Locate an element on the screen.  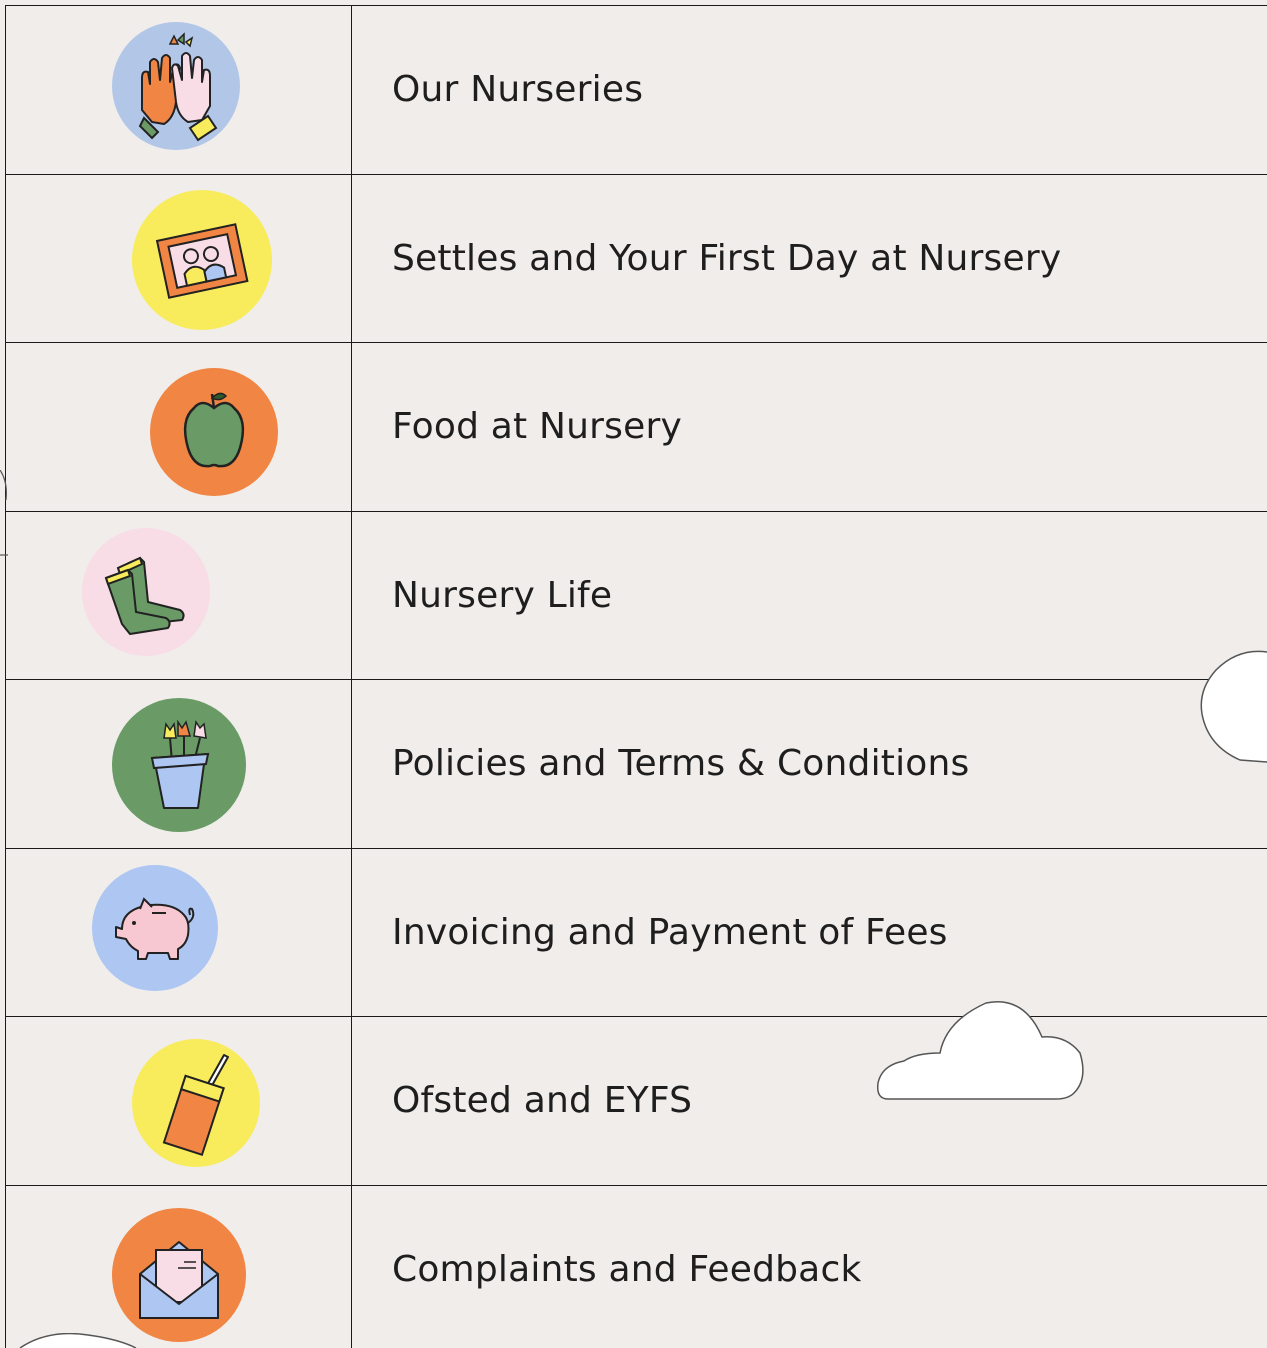
menu-item-our-nurseries: Our Nurseries is located at coordinates (636, 90).